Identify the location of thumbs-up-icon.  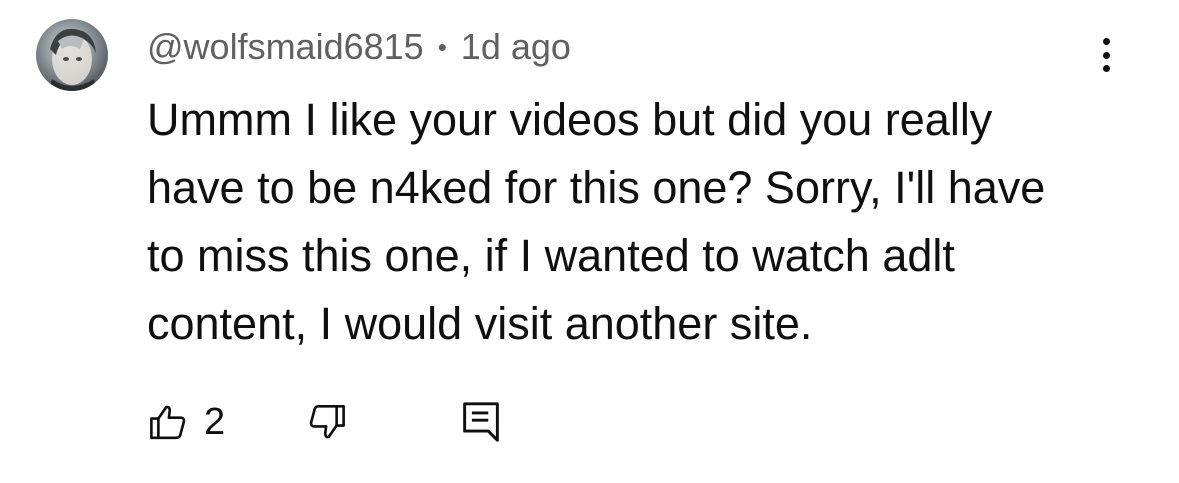
(168, 422).